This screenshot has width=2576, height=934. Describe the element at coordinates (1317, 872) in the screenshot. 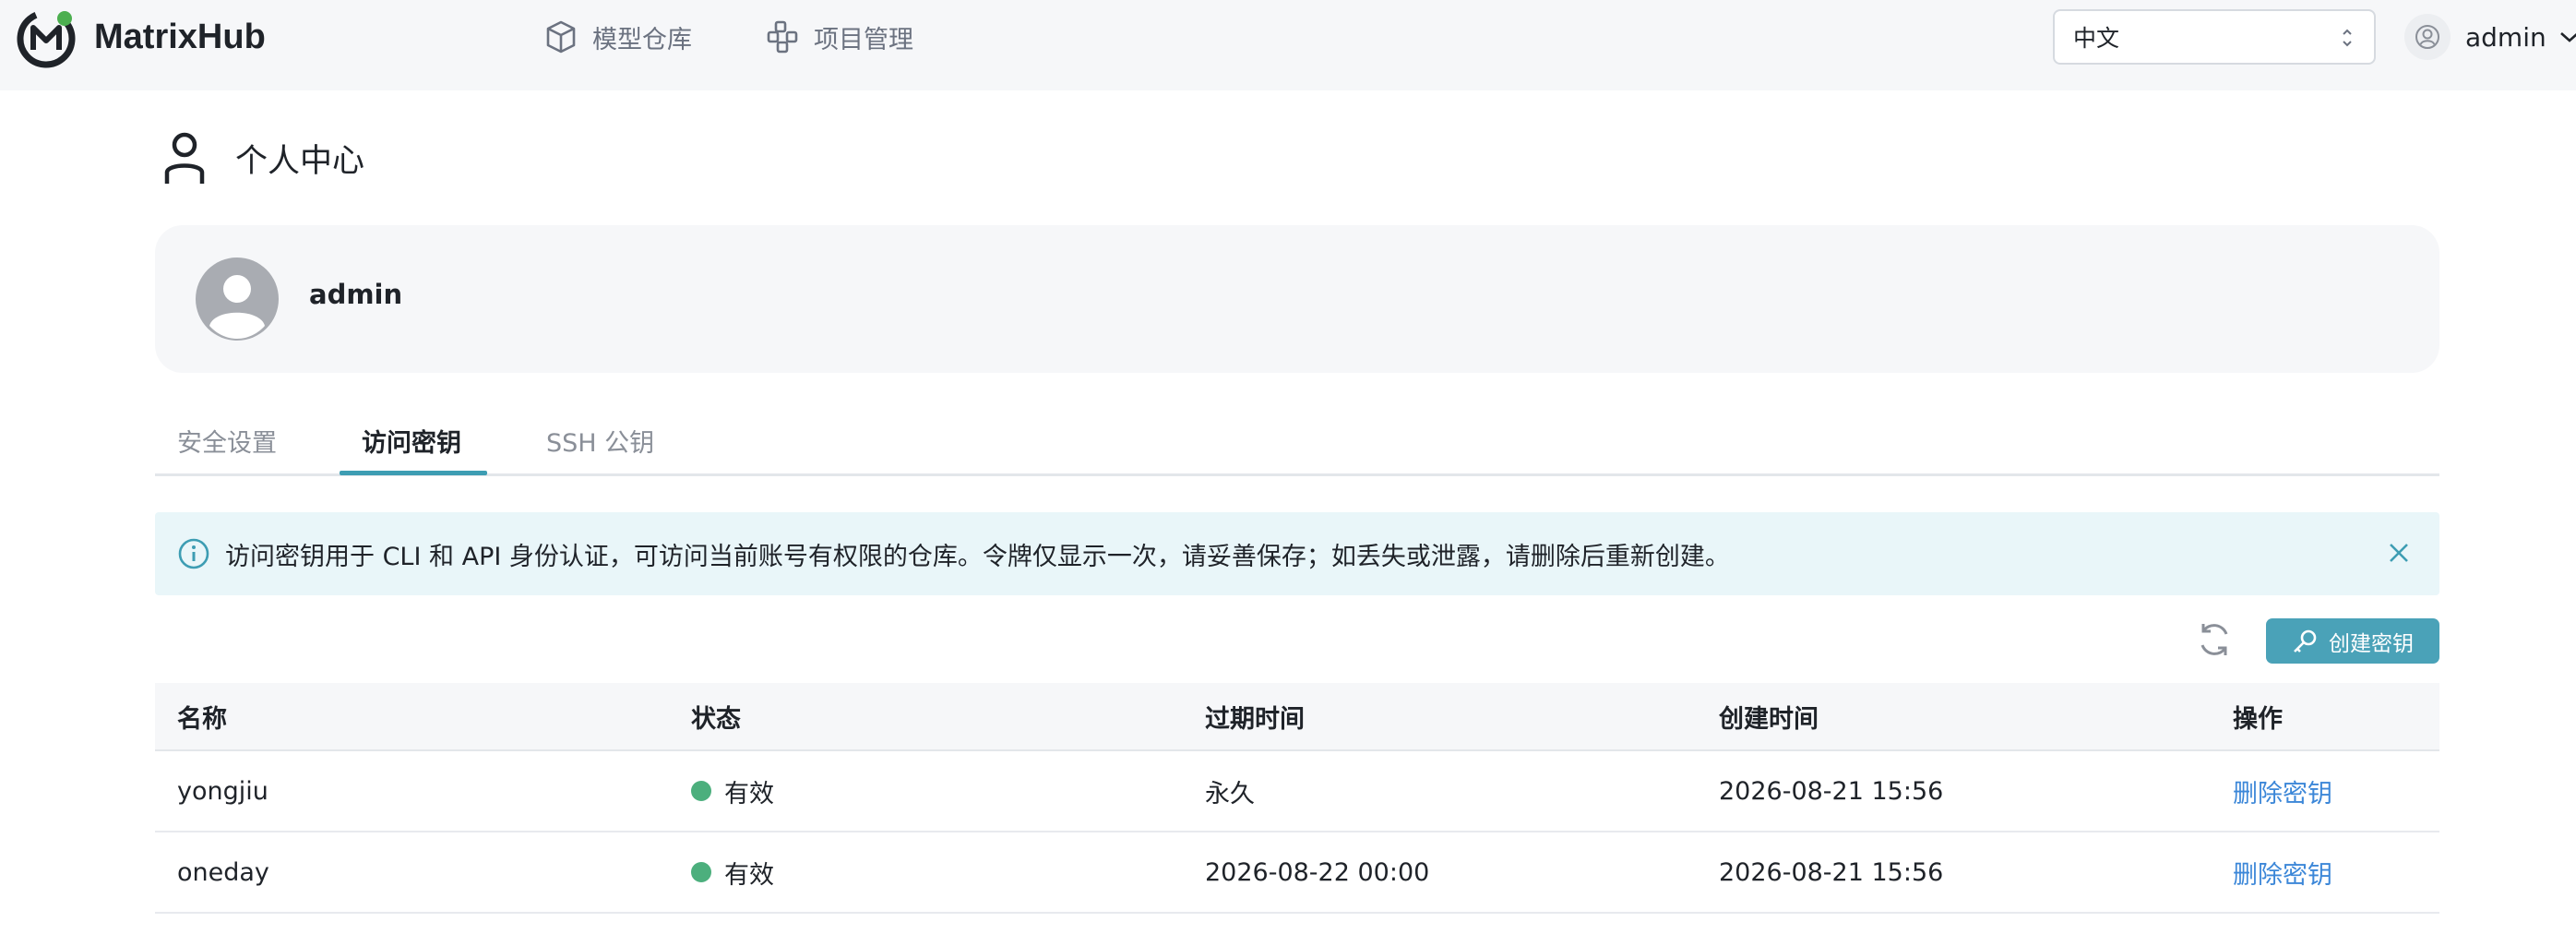

I see `key-expires: 2026-08-22 00:00` at that location.